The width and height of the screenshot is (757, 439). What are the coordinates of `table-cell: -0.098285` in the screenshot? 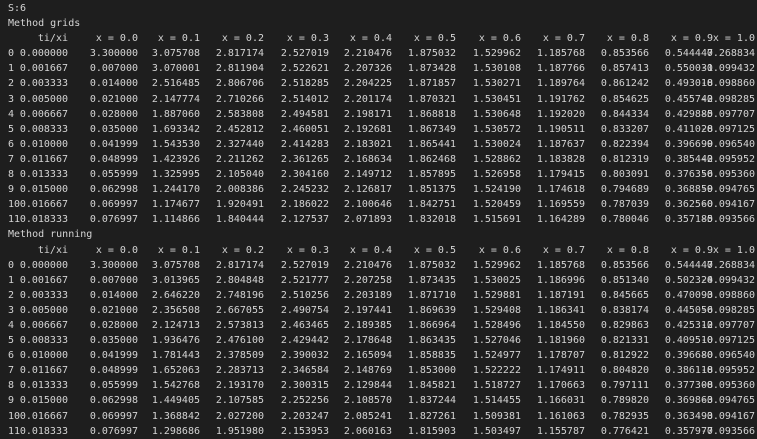 It's located at (727, 310).